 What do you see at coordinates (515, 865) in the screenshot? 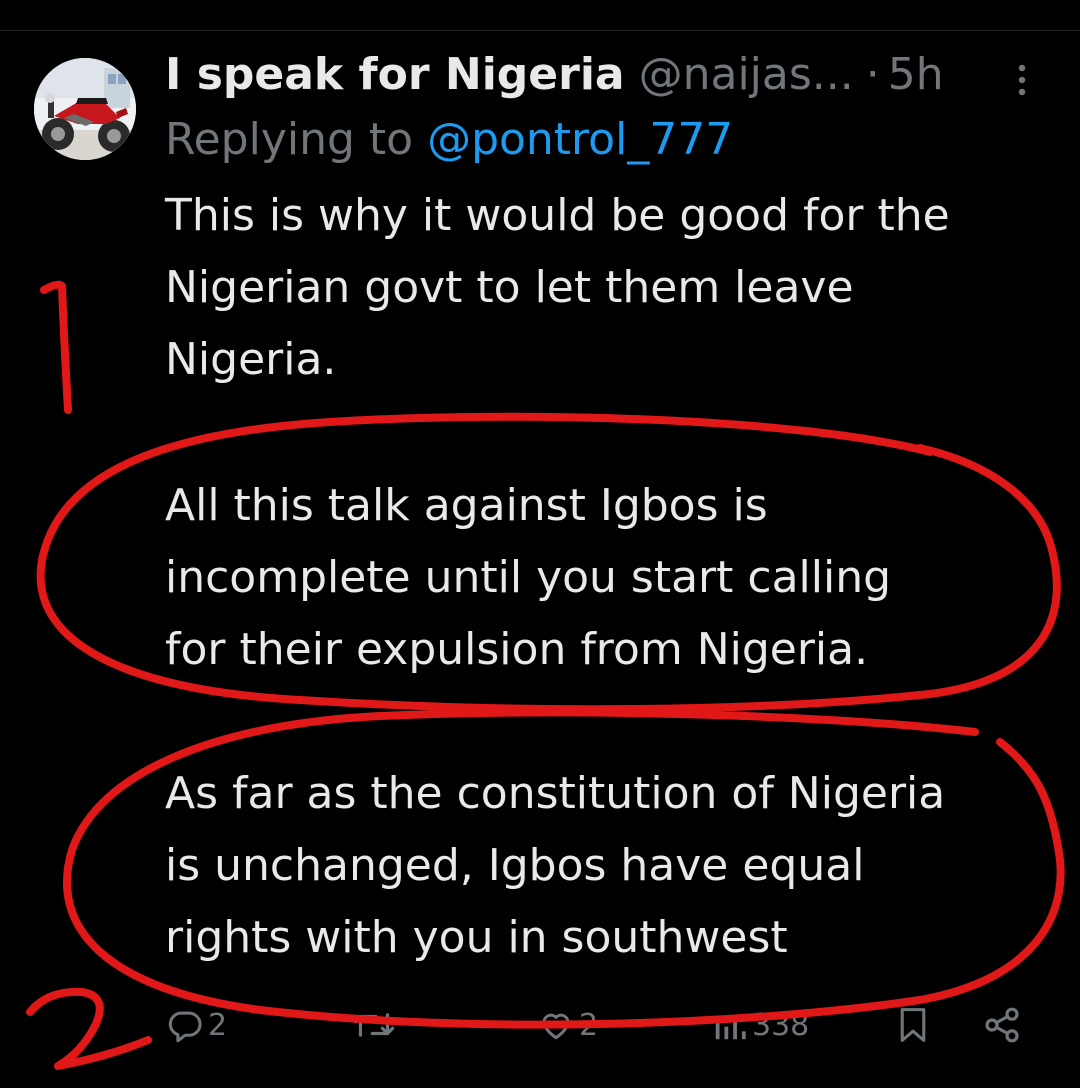
I see `tweet-line: is unchanged, Igbos have equal` at bounding box center [515, 865].